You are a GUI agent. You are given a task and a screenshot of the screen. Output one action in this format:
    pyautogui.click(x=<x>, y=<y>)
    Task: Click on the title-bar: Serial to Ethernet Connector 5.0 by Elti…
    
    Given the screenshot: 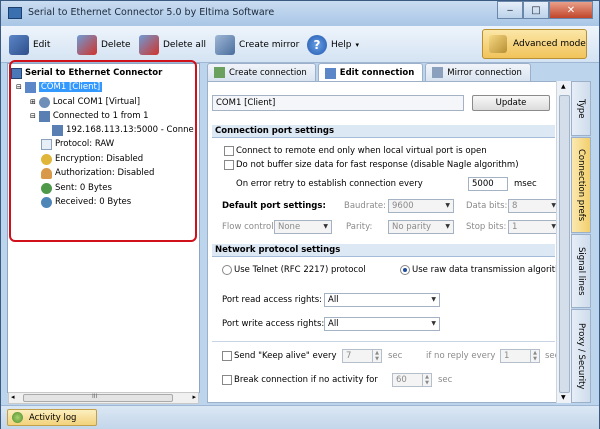 What is the action you would take?
    pyautogui.click(x=300, y=13)
    